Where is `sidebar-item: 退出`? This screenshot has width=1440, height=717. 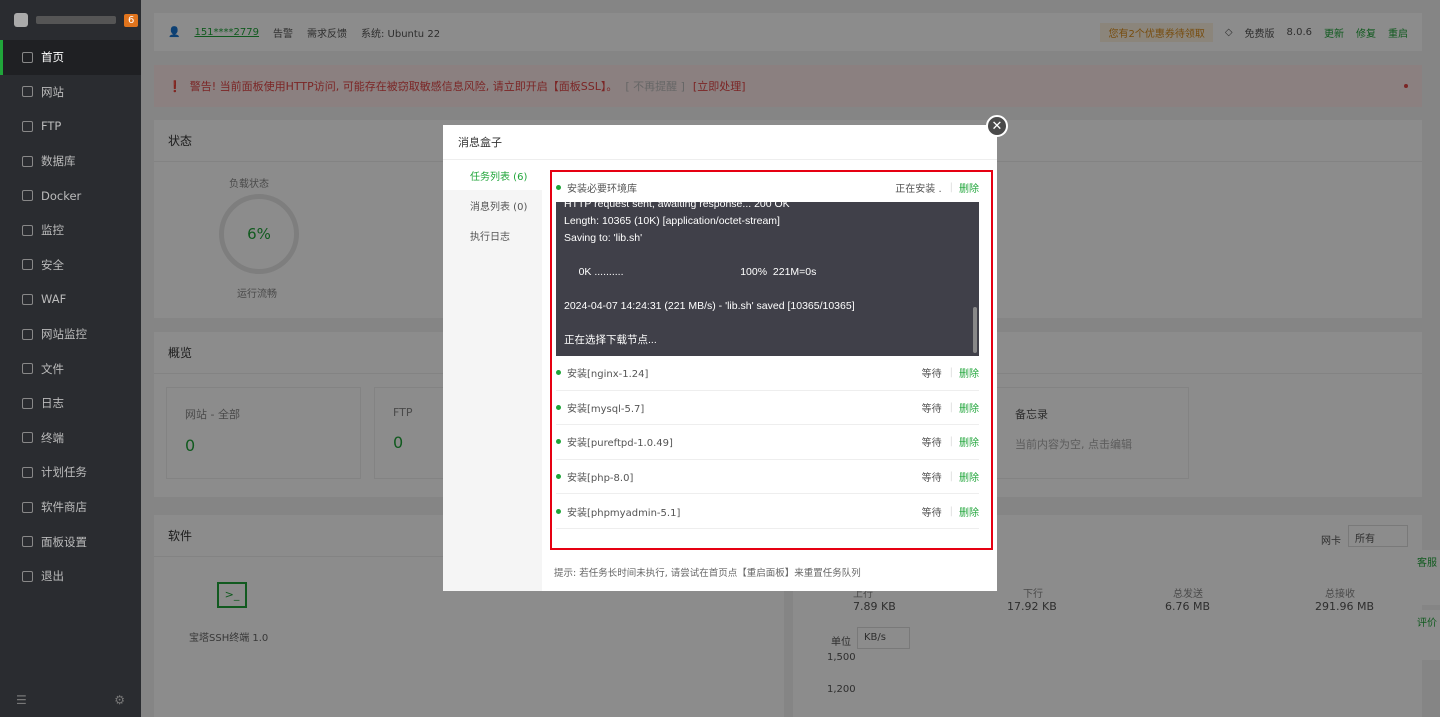 sidebar-item: 退出 is located at coordinates (70, 576).